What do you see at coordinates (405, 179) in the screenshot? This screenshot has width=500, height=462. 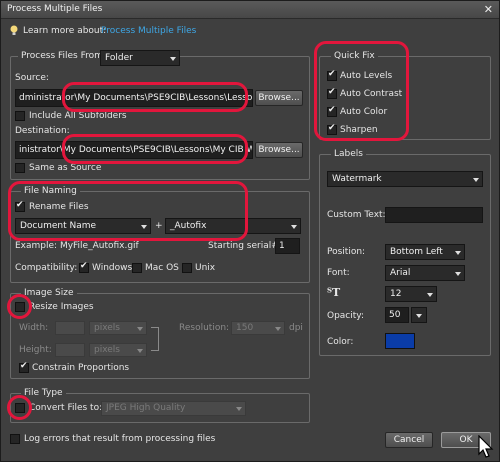 I see `label-type-dropdown: Watermark` at bounding box center [405, 179].